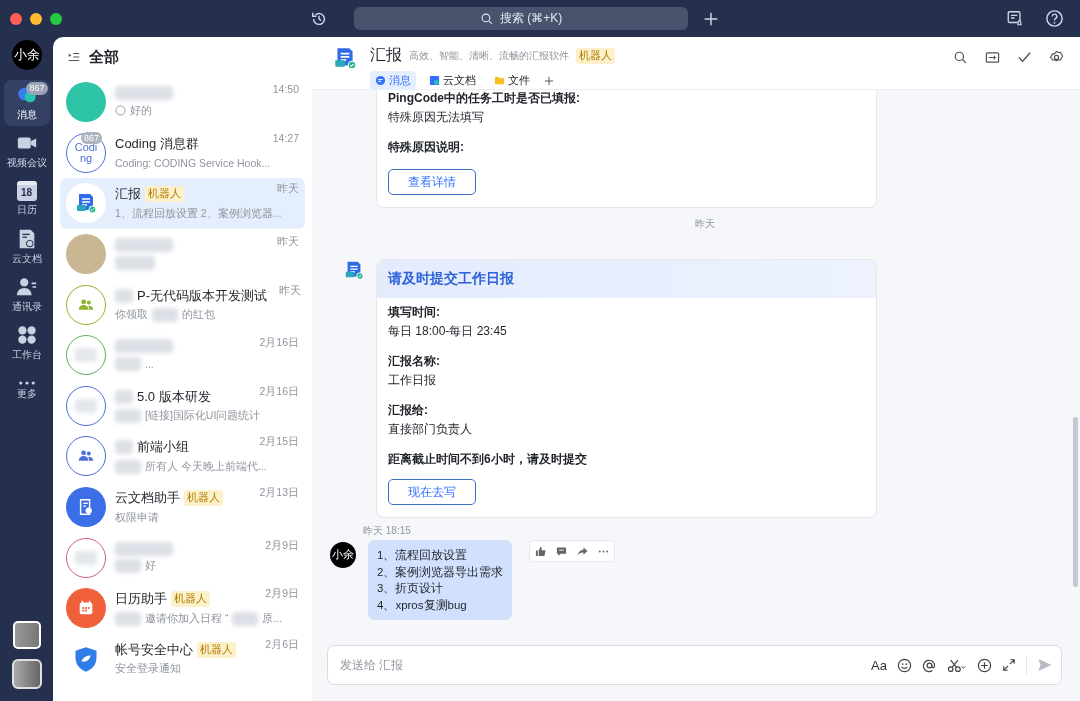  What do you see at coordinates (1056, 57) in the screenshot?
I see `settings-icon` at bounding box center [1056, 57].